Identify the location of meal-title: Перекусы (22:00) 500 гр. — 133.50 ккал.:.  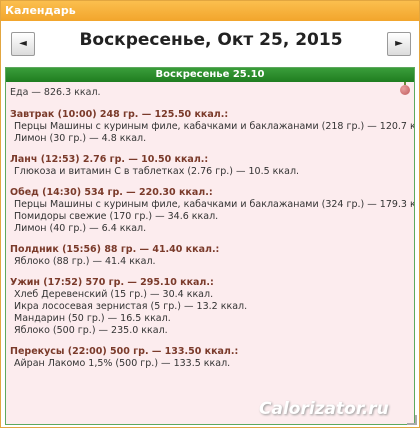
(212, 351).